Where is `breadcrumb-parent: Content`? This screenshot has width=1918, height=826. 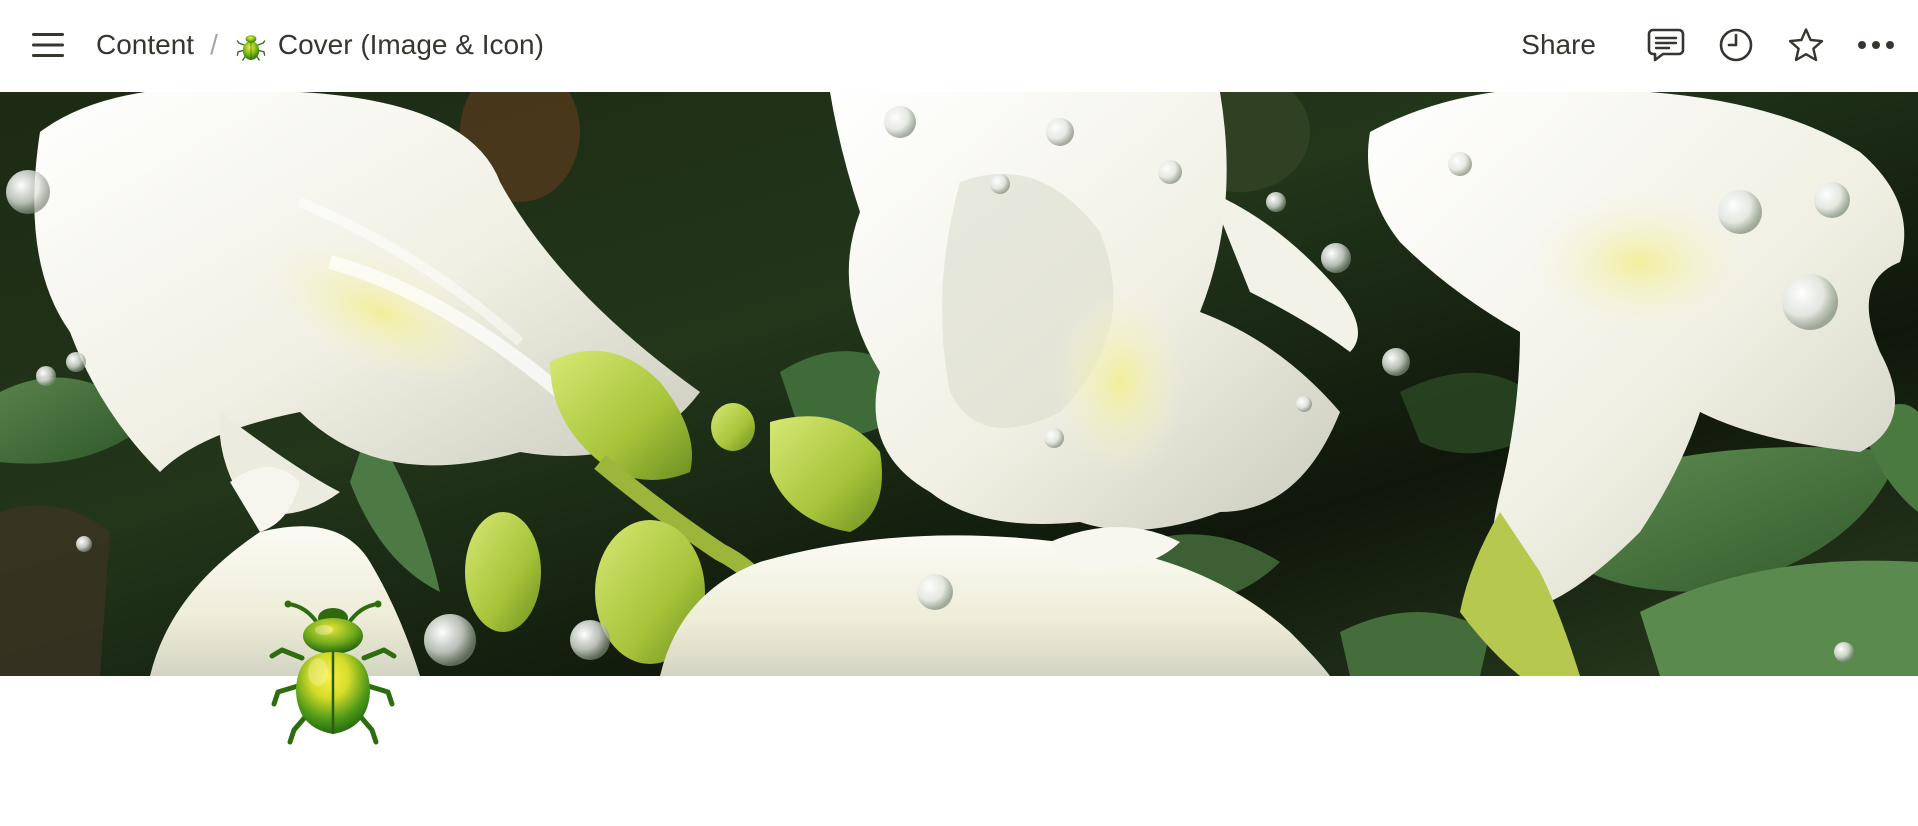
breadcrumb-parent: Content is located at coordinates (145, 45).